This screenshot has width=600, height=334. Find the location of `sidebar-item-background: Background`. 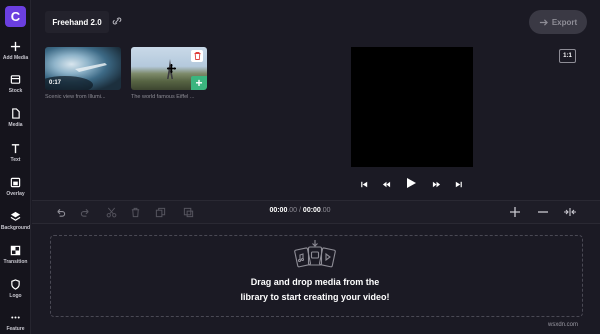

sidebar-item-background: Background is located at coordinates (15, 226).